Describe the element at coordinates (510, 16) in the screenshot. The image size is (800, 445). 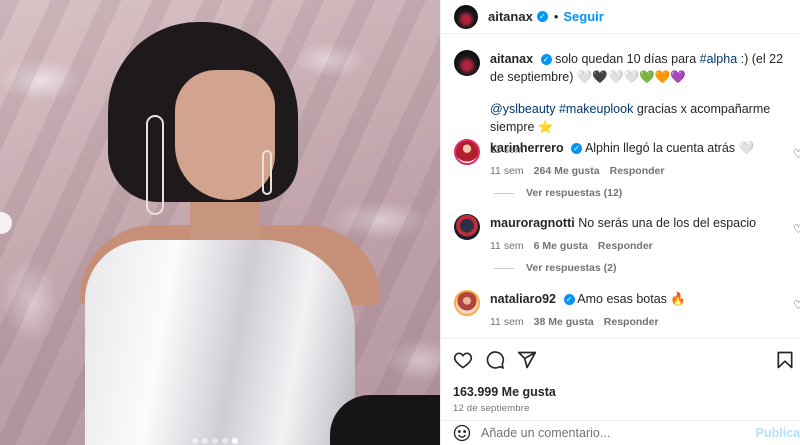
I see `author-username: aitanax` at that location.